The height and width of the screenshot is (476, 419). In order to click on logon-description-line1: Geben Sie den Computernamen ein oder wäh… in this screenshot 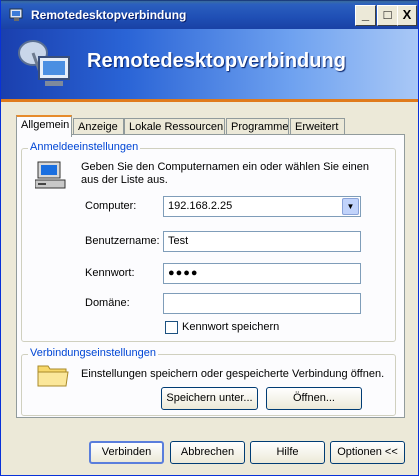, I will do `click(225, 167)`.